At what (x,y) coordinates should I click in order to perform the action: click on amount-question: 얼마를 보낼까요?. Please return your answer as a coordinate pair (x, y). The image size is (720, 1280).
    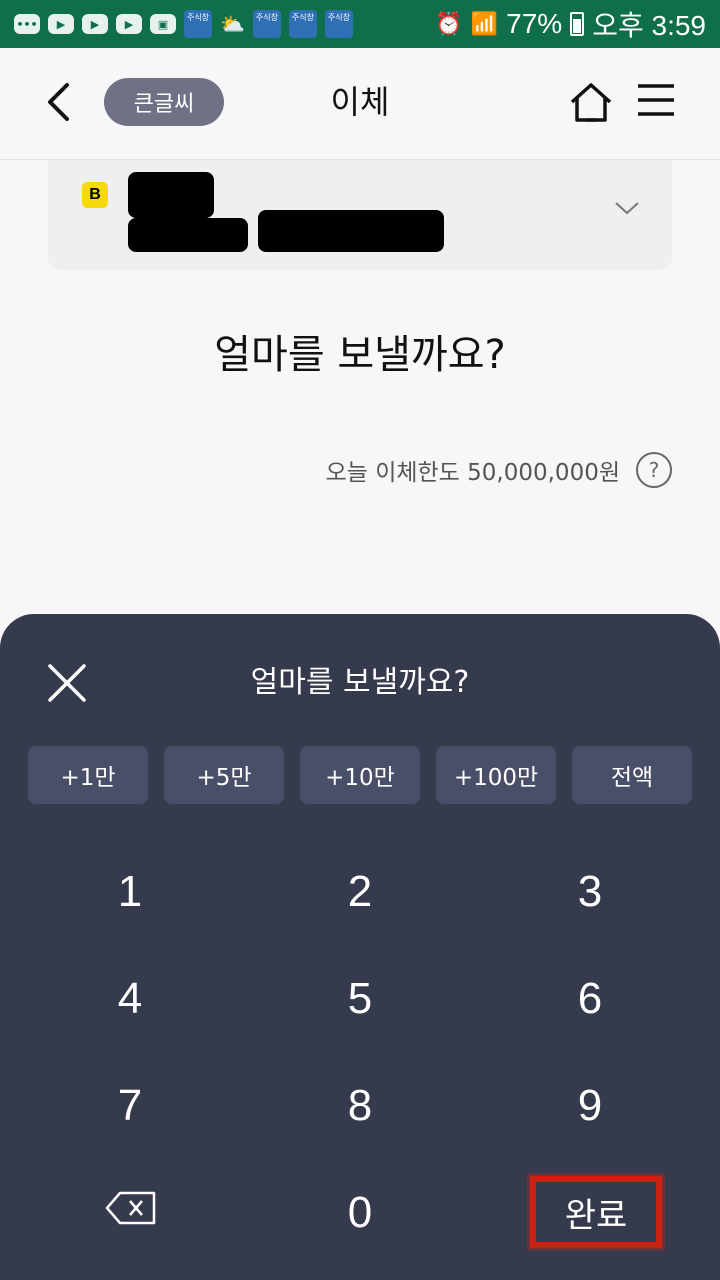
    Looking at the image, I should click on (360, 355).